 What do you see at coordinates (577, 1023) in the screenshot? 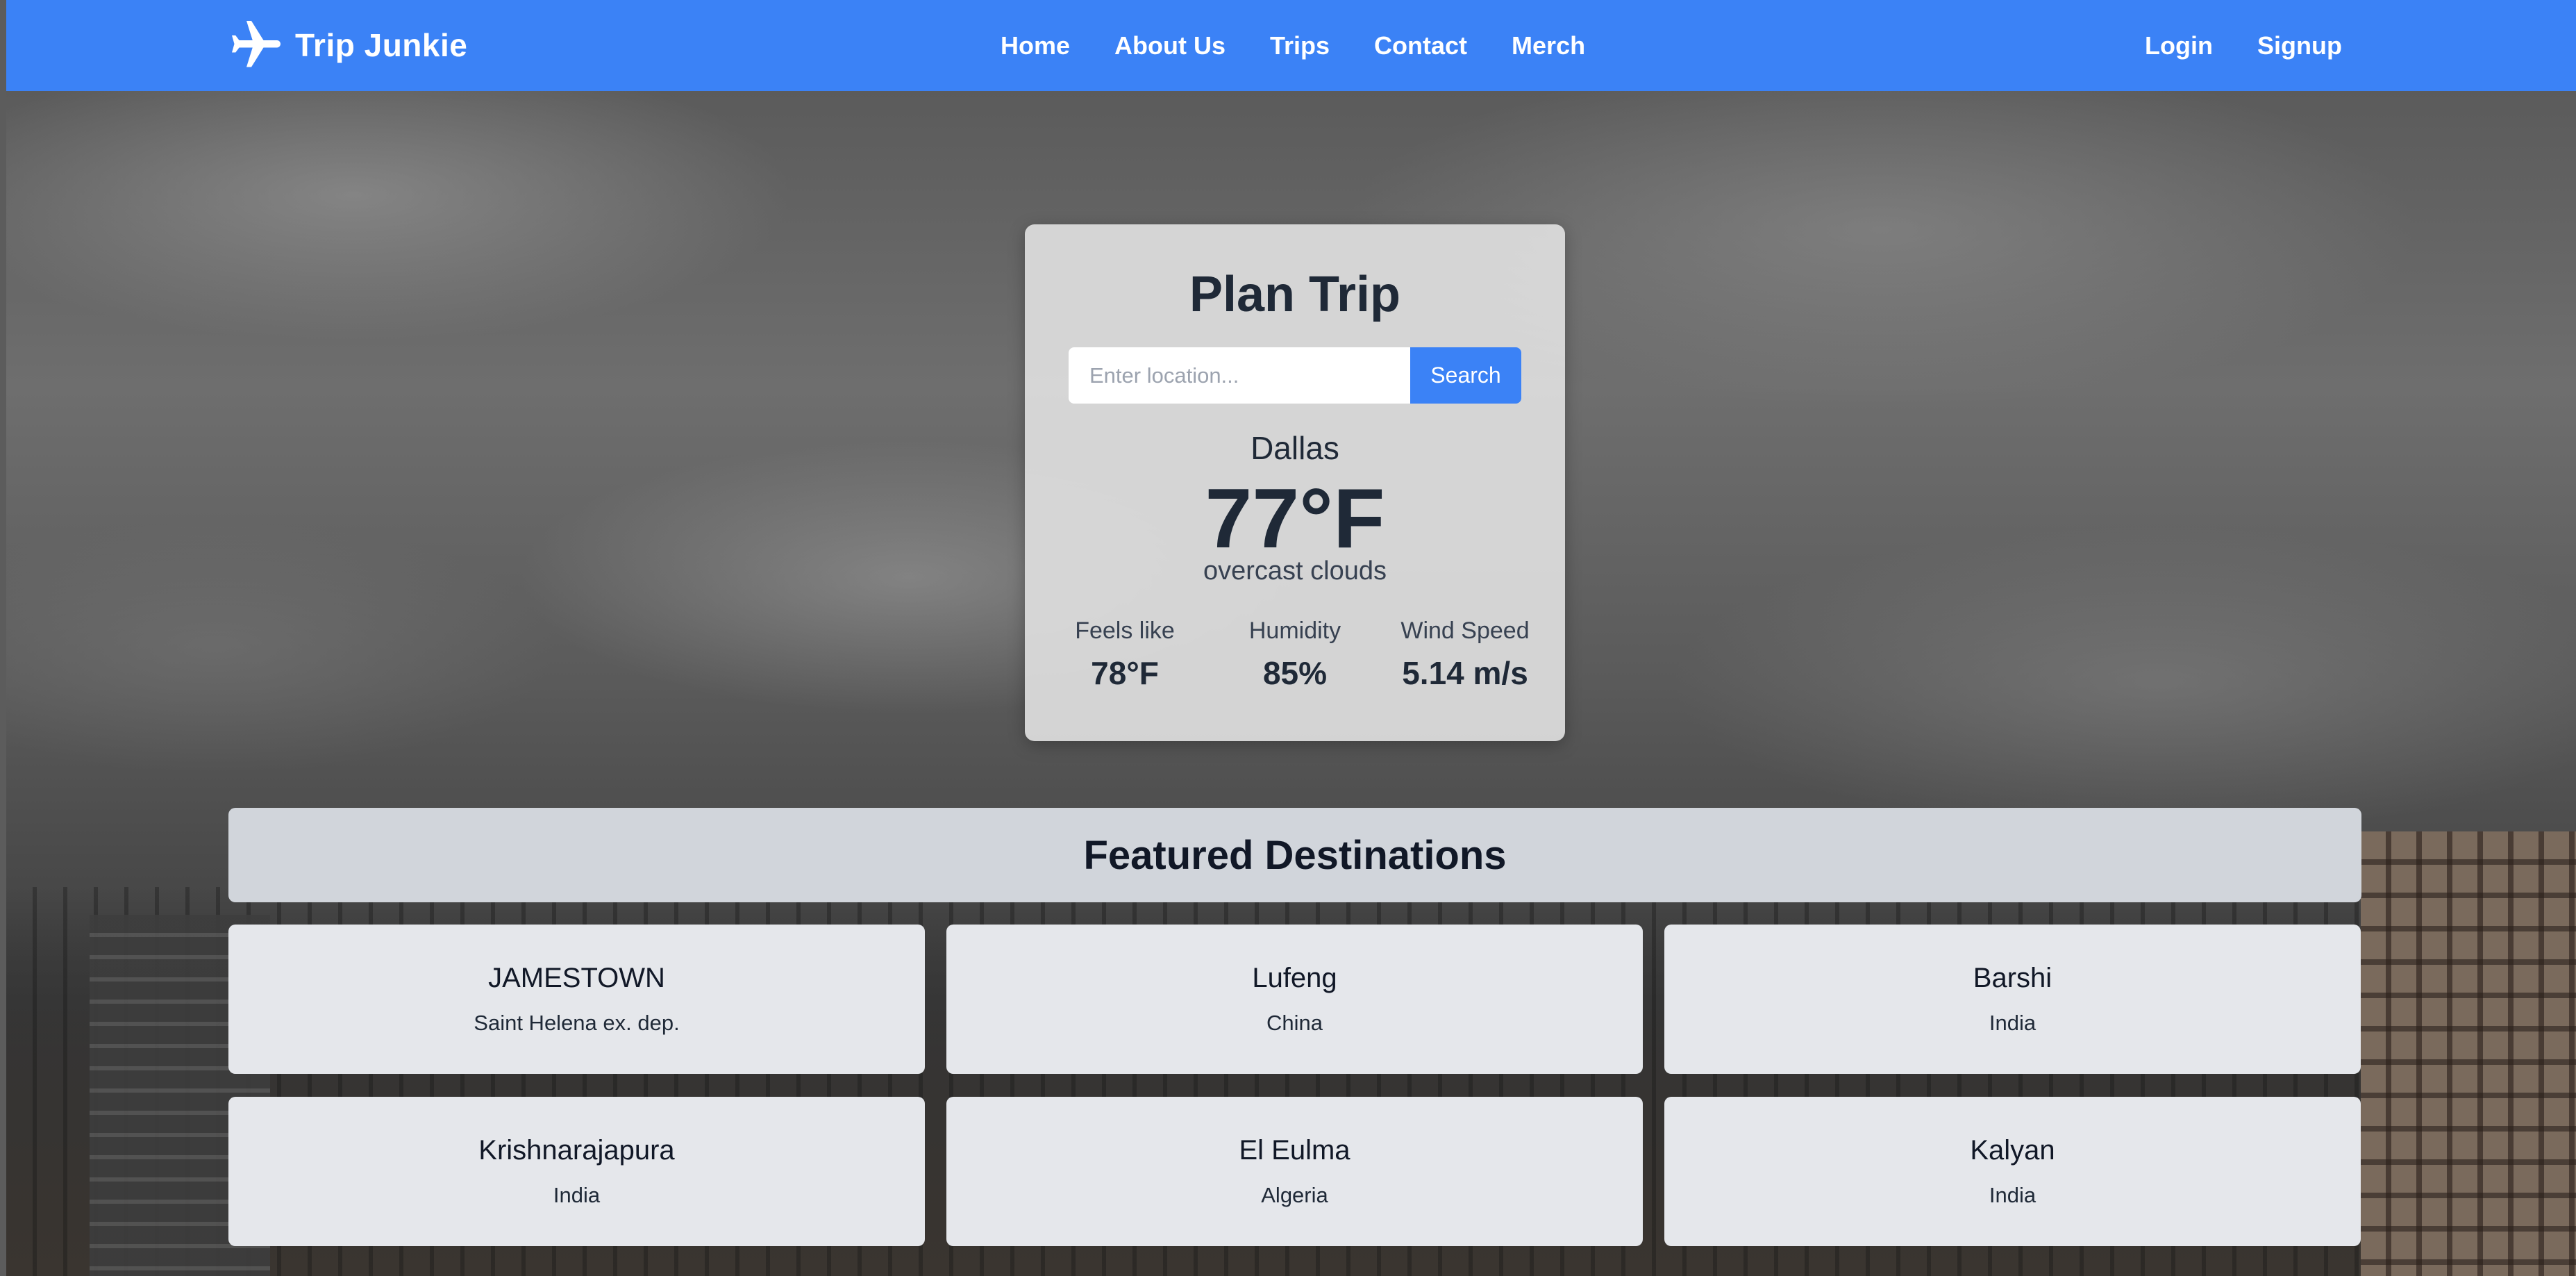
I see `destination-country: Saint Helena ex. dep.` at bounding box center [577, 1023].